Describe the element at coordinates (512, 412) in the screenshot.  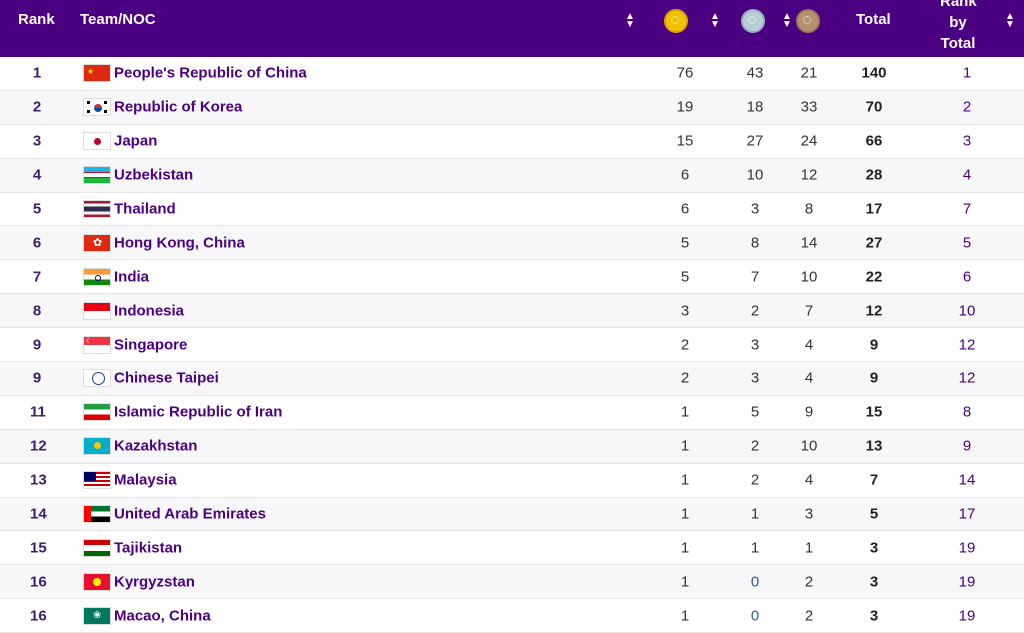
I see `table-row: 11 Islamic Republic of Iran 1 5 9 15 8` at that location.